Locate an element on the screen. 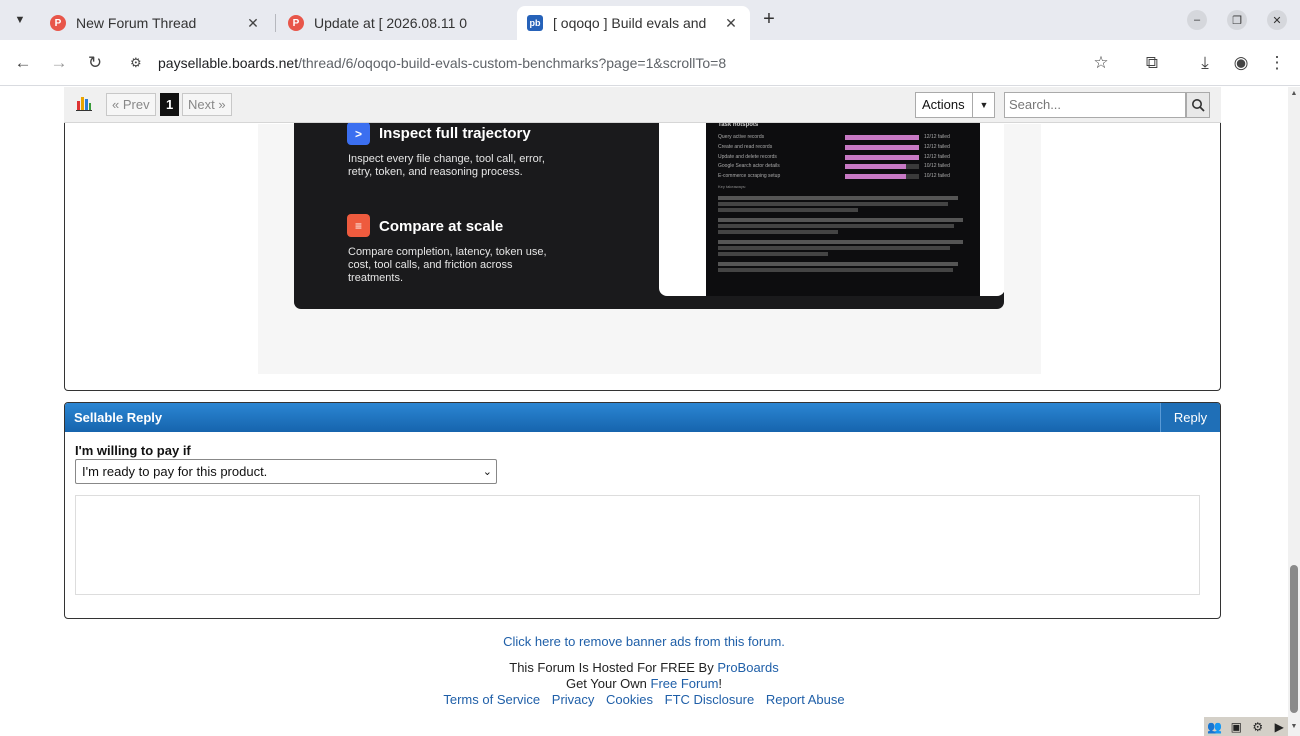 The height and width of the screenshot is (736, 1300). hotspot-label: Query active records is located at coordinates (741, 137).